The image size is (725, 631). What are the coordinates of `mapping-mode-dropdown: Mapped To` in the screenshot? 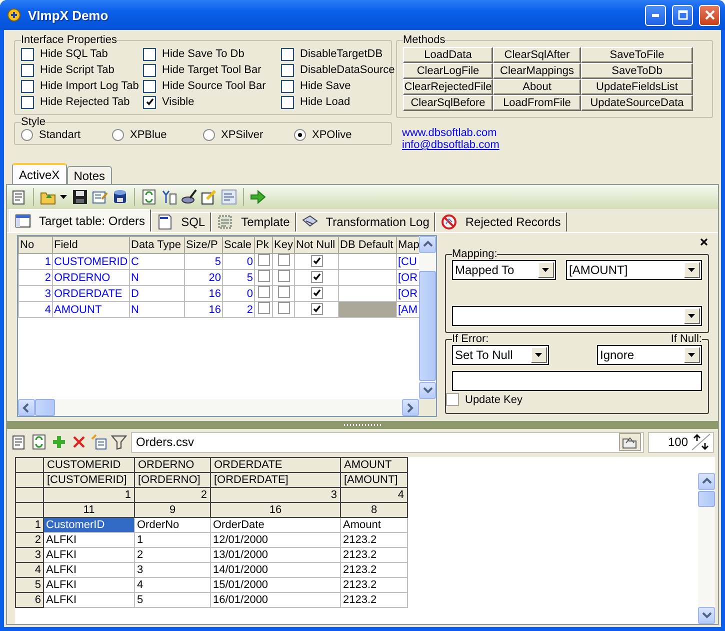 It's located at (504, 270).